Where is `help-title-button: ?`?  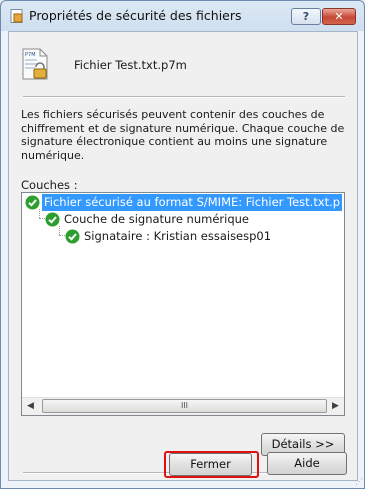
help-title-button: ? is located at coordinates (306, 16).